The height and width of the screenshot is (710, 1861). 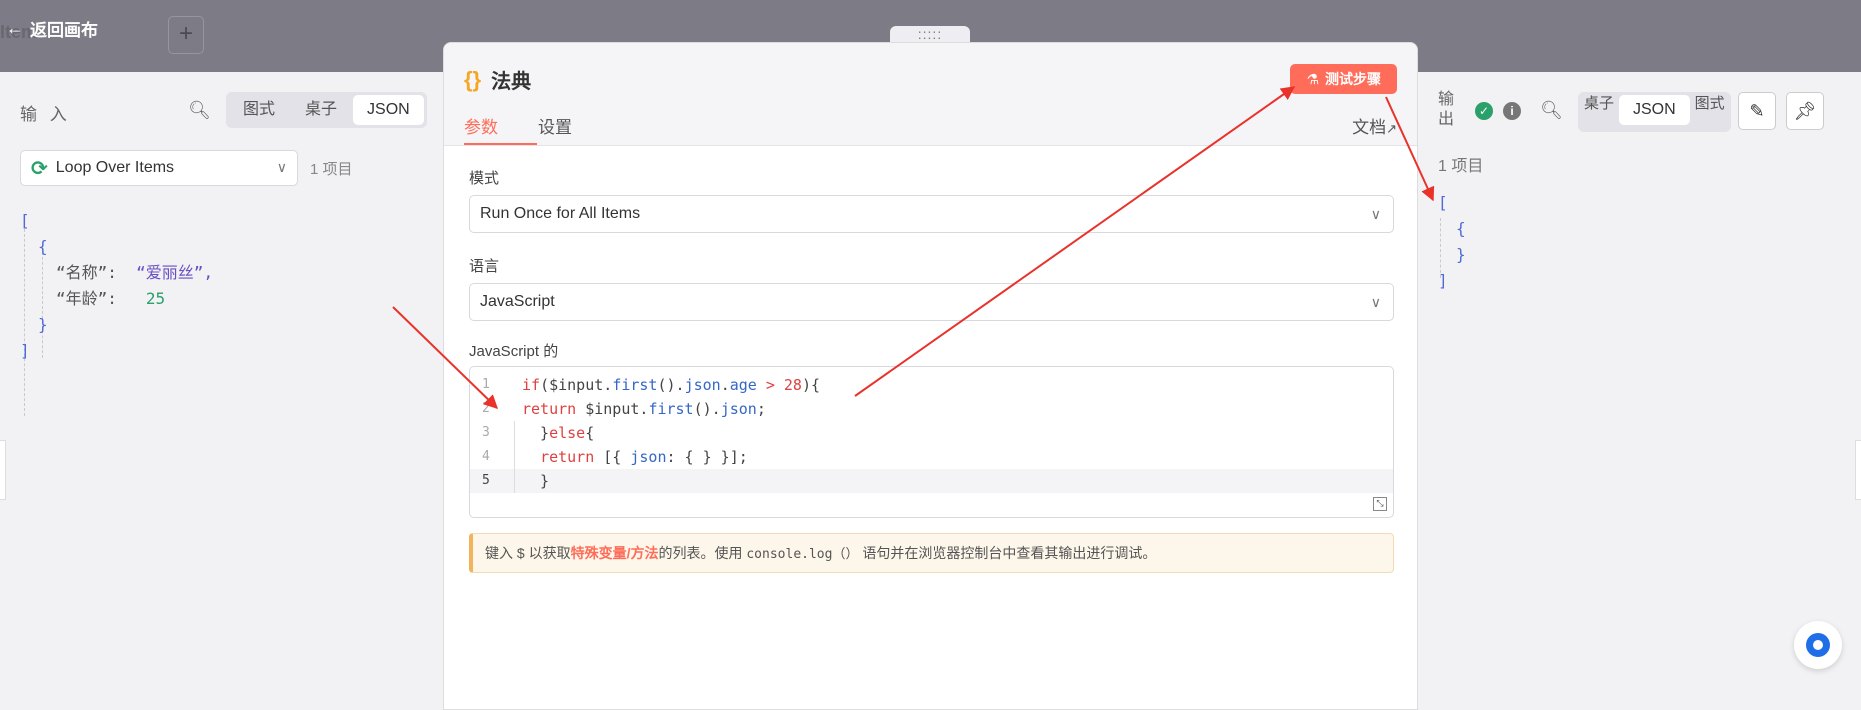 What do you see at coordinates (388, 110) in the screenshot?
I see `input-view-json: JSON` at bounding box center [388, 110].